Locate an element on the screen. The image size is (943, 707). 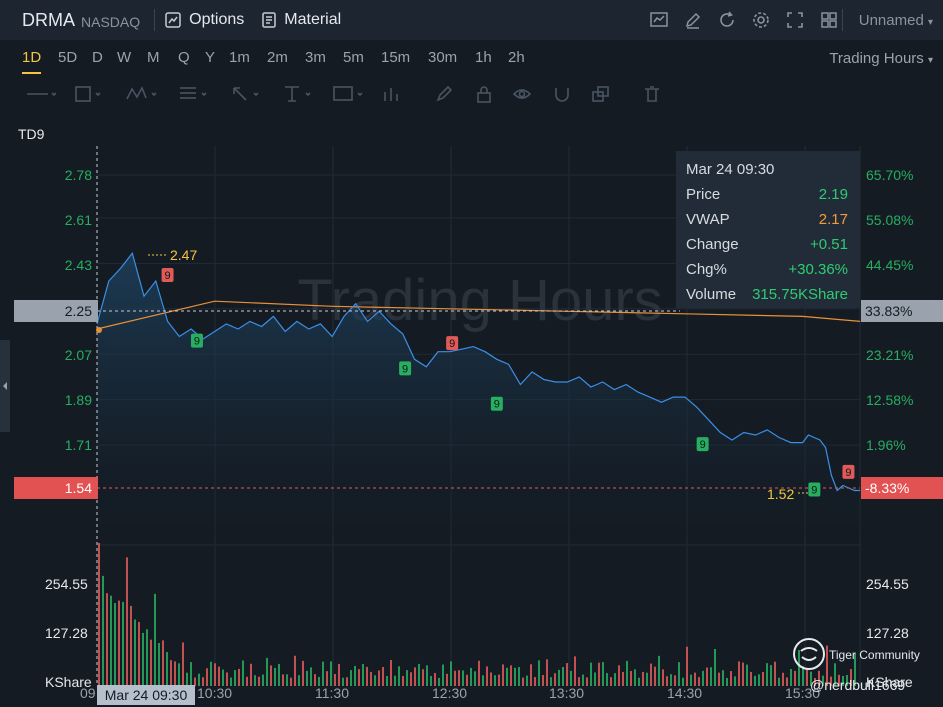
tiger-logo-icon is located at coordinates (809, 654).